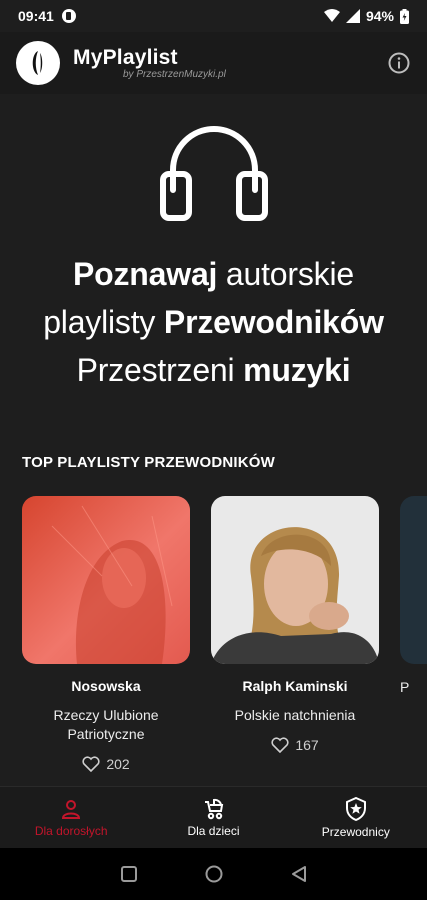  I want to click on app-name: MyPlaylist, so click(125, 57).